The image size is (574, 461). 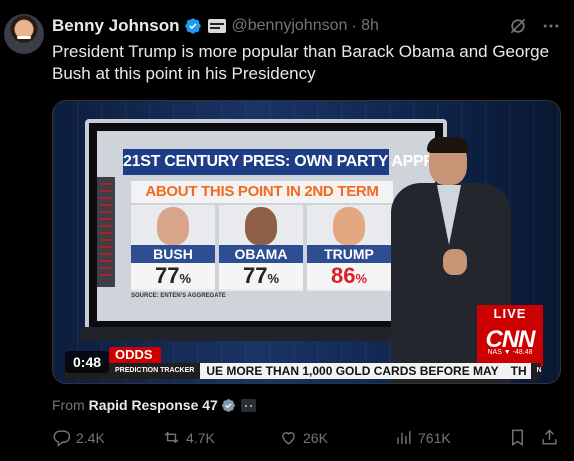 What do you see at coordinates (171, 437) in the screenshot?
I see `repost-icon` at bounding box center [171, 437].